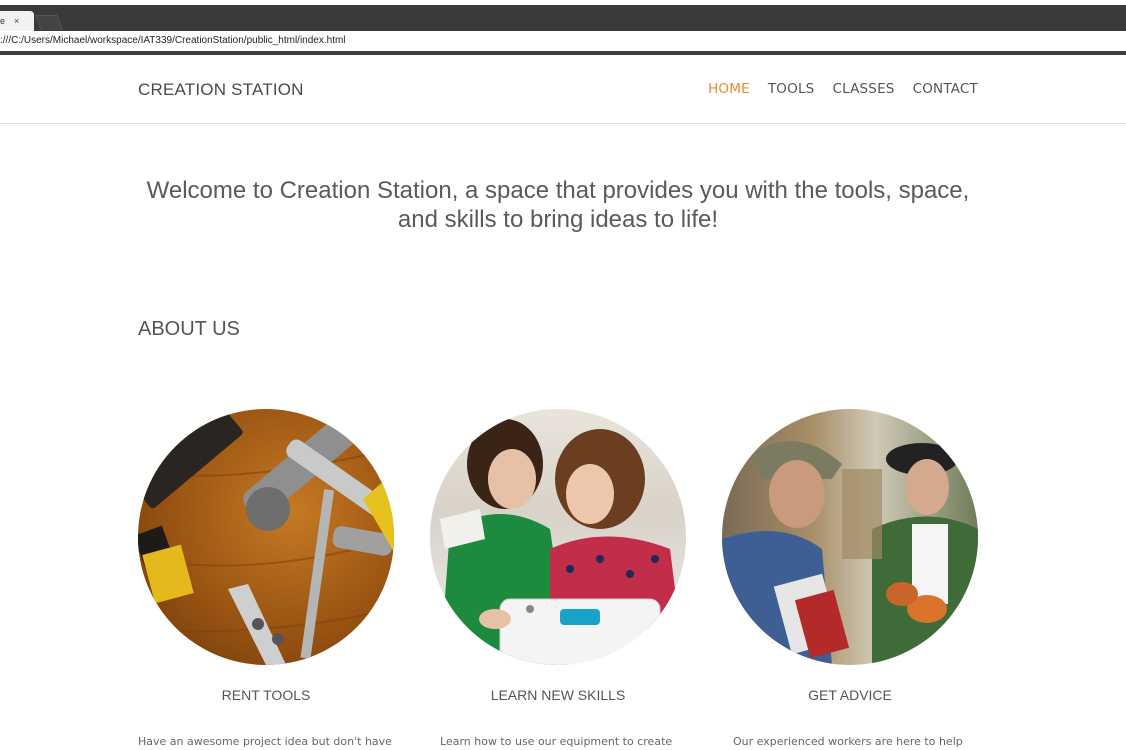 The height and width of the screenshot is (750, 1126). Describe the element at coordinates (850, 695) in the screenshot. I see `feature-title: GET ADVICE` at that location.